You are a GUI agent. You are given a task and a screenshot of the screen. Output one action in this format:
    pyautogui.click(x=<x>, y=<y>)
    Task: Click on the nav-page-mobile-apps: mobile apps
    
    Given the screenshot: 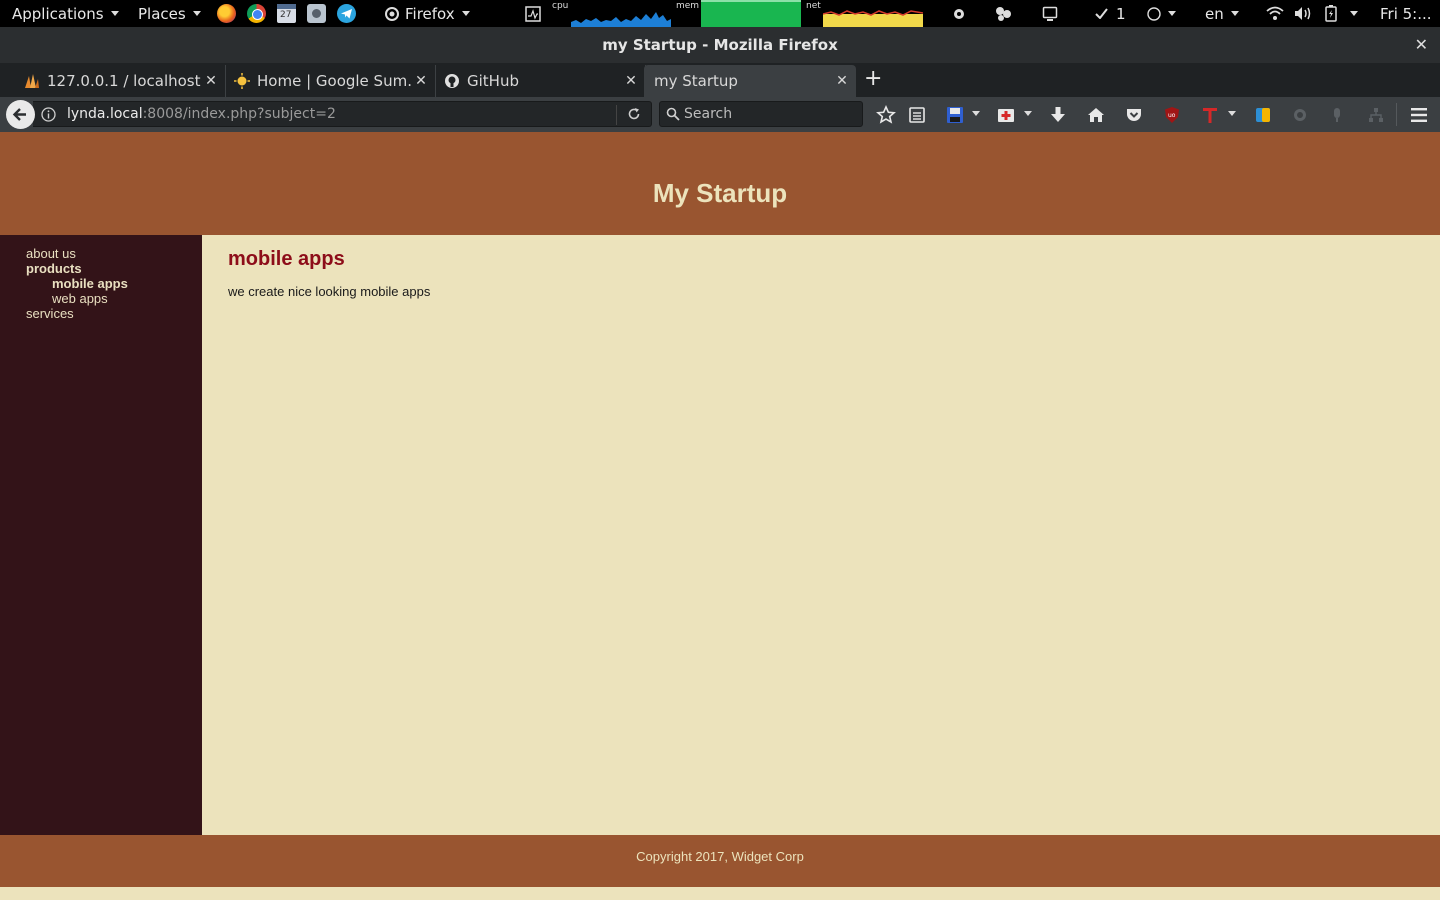 What is the action you would take?
    pyautogui.click(x=90, y=283)
    